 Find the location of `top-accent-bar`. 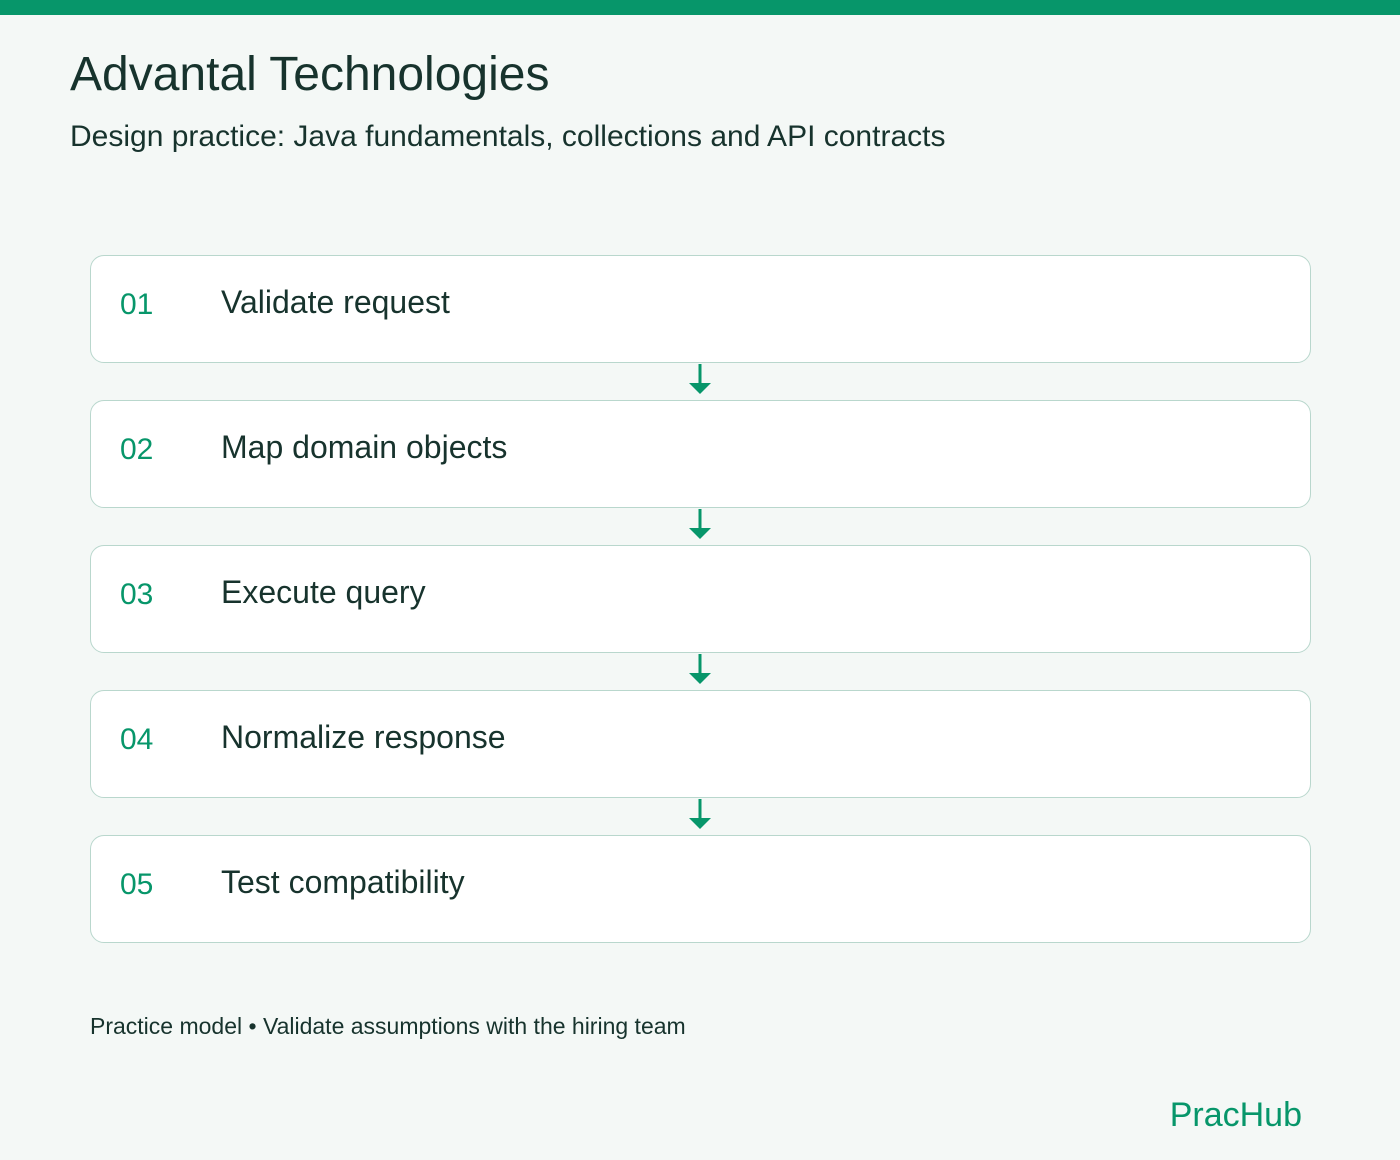

top-accent-bar is located at coordinates (700, 7).